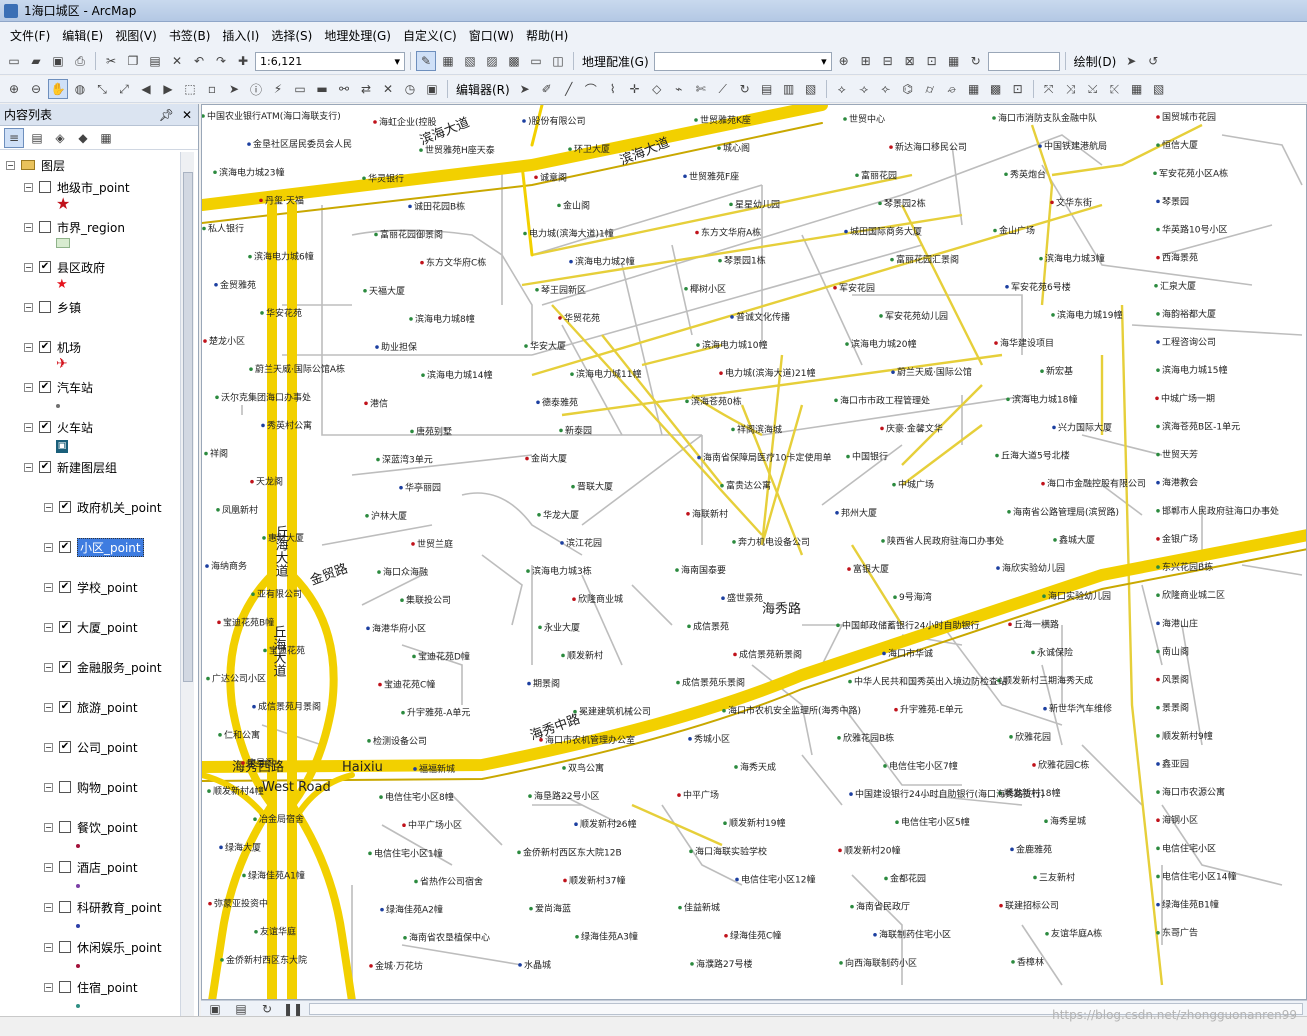 The width and height of the screenshot is (1307, 1036). I want to click on spatial-adjust-icon: ⤧, so click(1049, 89).